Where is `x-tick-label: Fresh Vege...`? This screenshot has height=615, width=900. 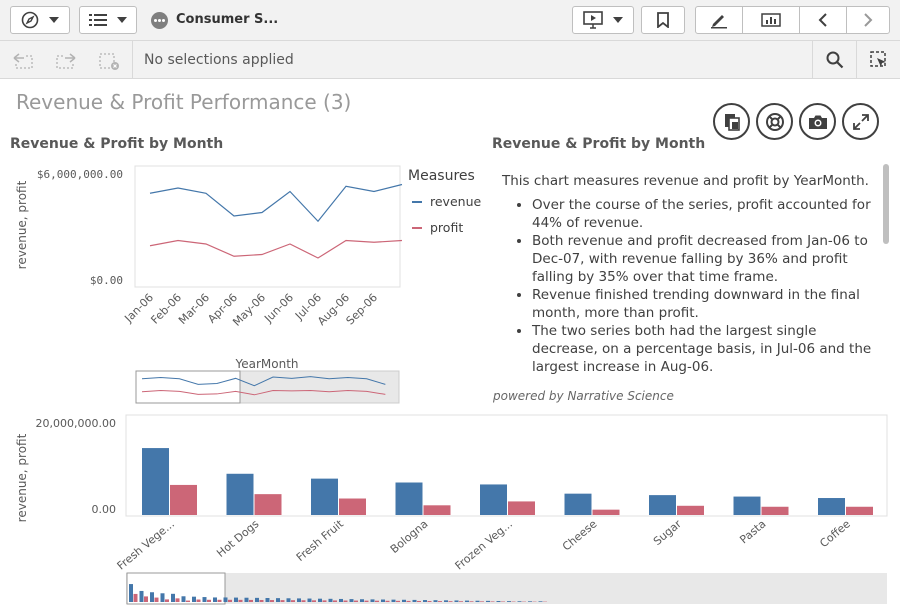
x-tick-label: Fresh Vege... is located at coordinates (146, 544).